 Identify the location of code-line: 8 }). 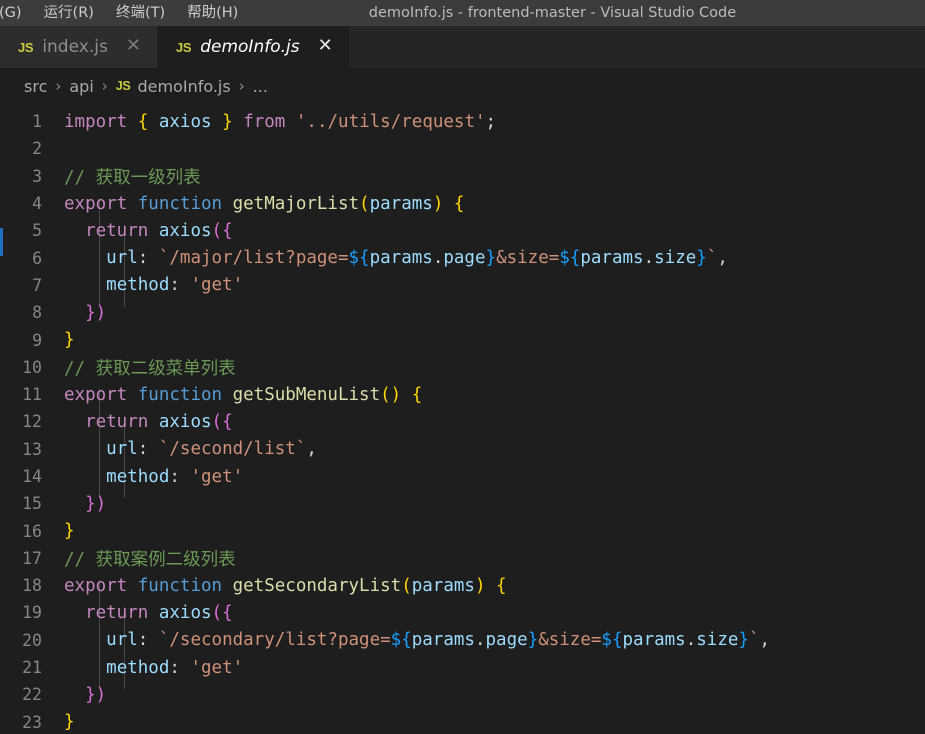
(462, 312).